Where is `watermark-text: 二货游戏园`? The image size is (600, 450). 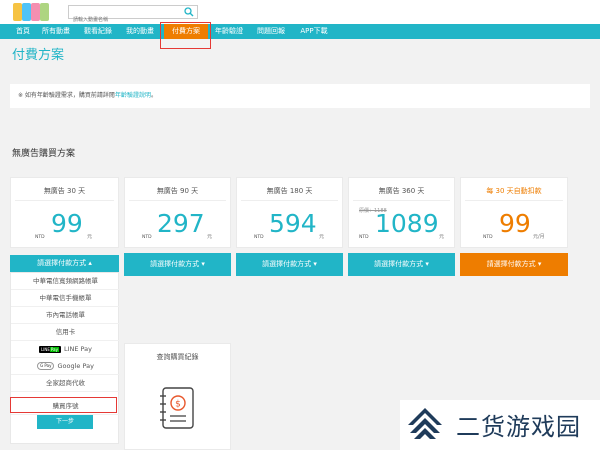
watermark-text: 二货游戏园 is located at coordinates (518, 427).